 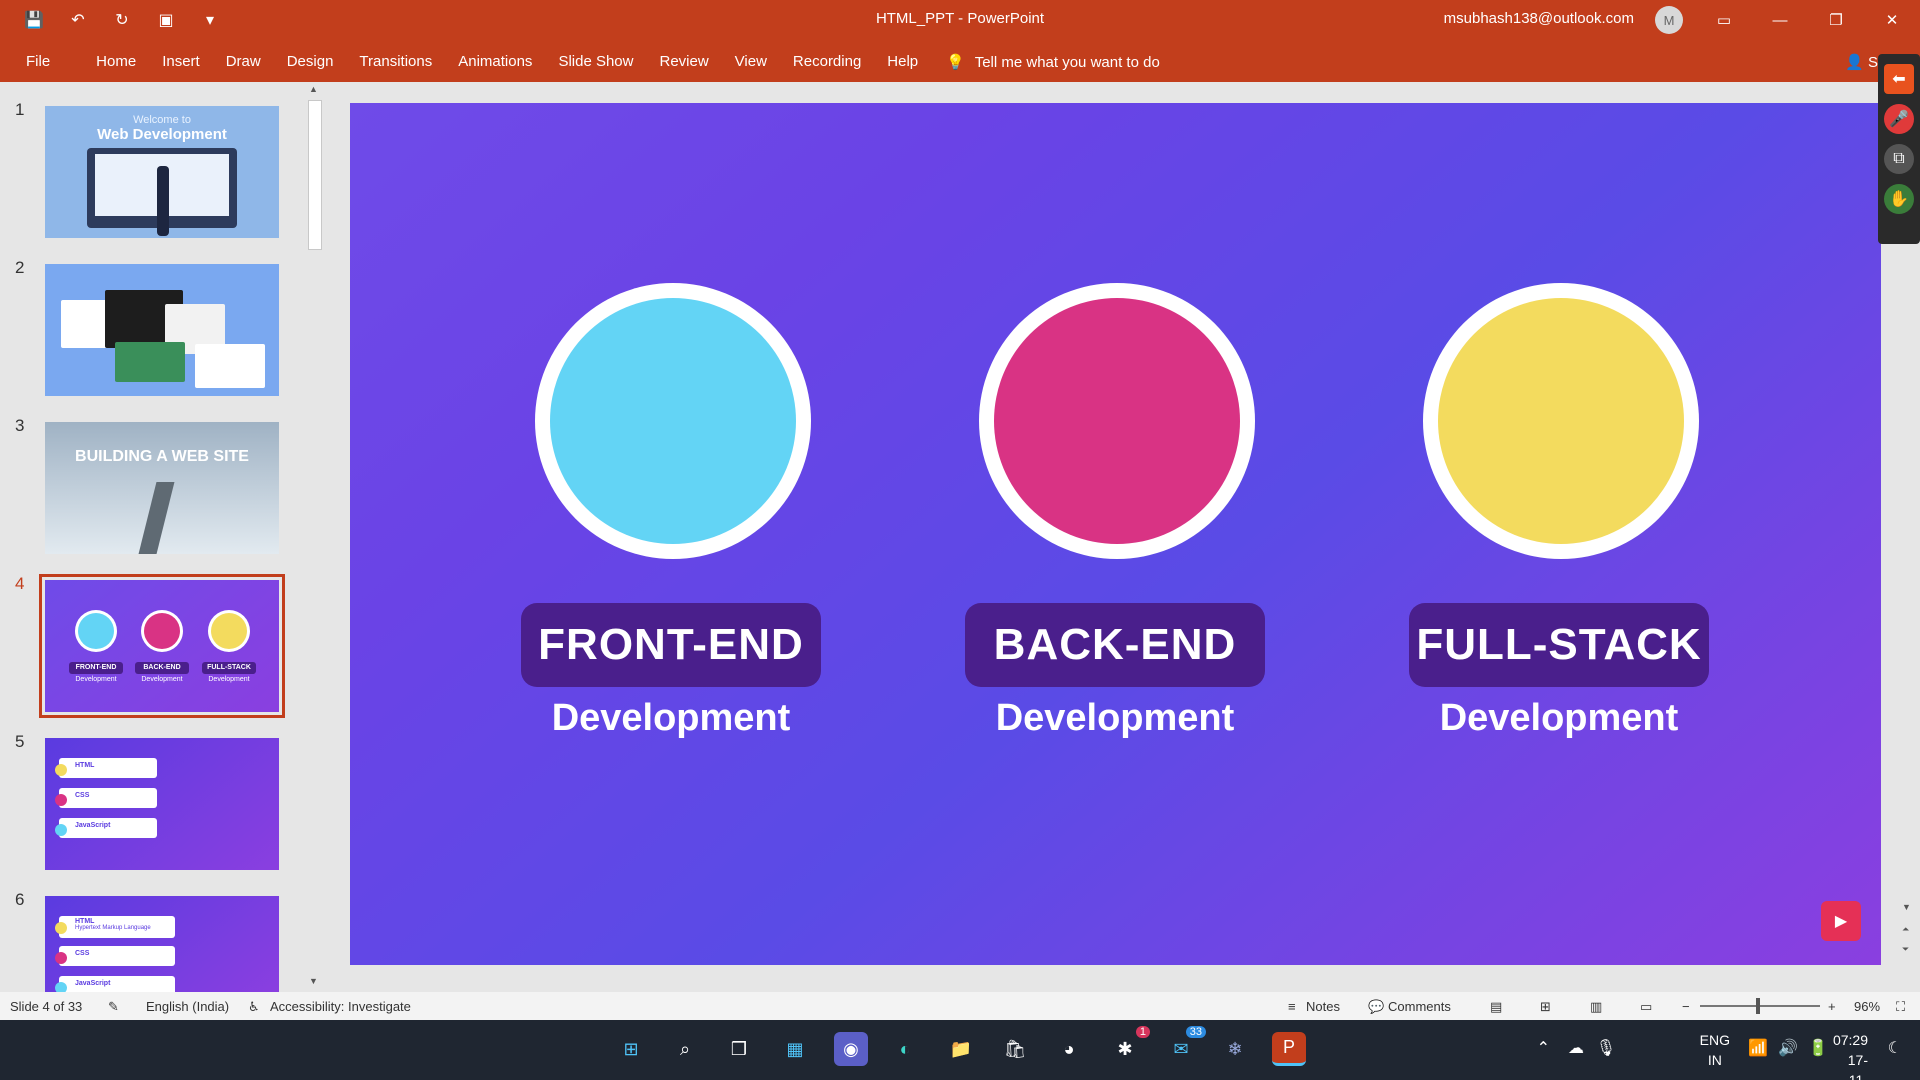 What do you see at coordinates (1015, 1049) in the screenshot?
I see `microsoft-store-icon: 🛍` at bounding box center [1015, 1049].